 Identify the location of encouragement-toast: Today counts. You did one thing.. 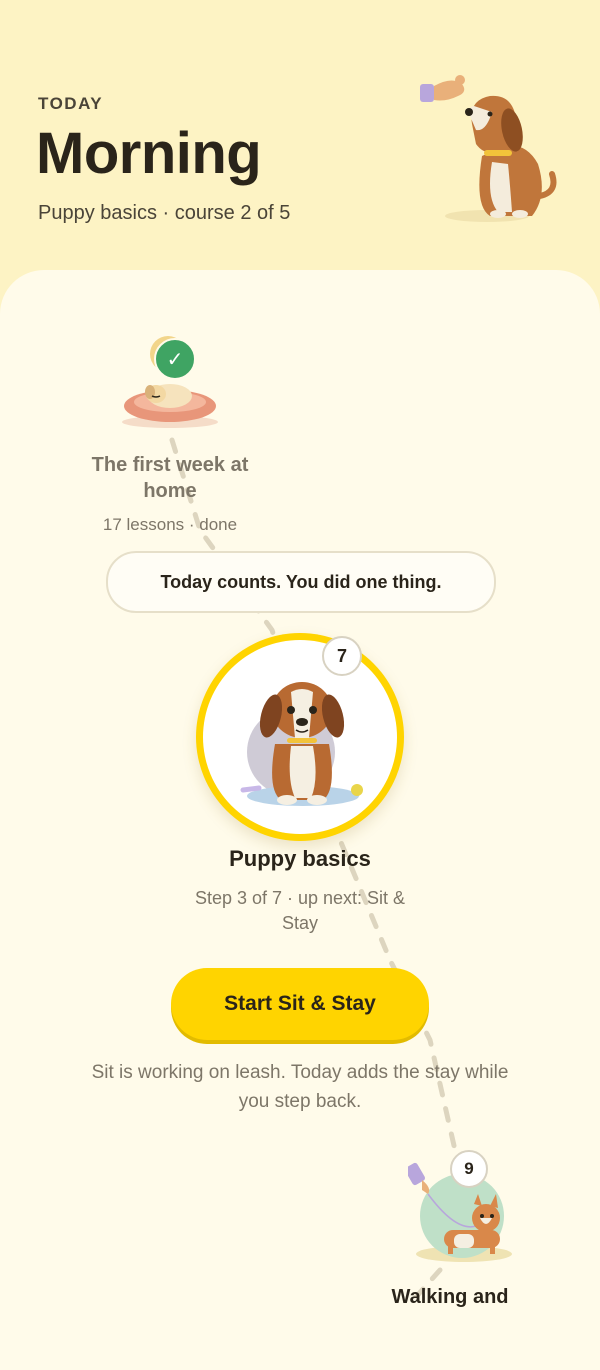
(301, 582).